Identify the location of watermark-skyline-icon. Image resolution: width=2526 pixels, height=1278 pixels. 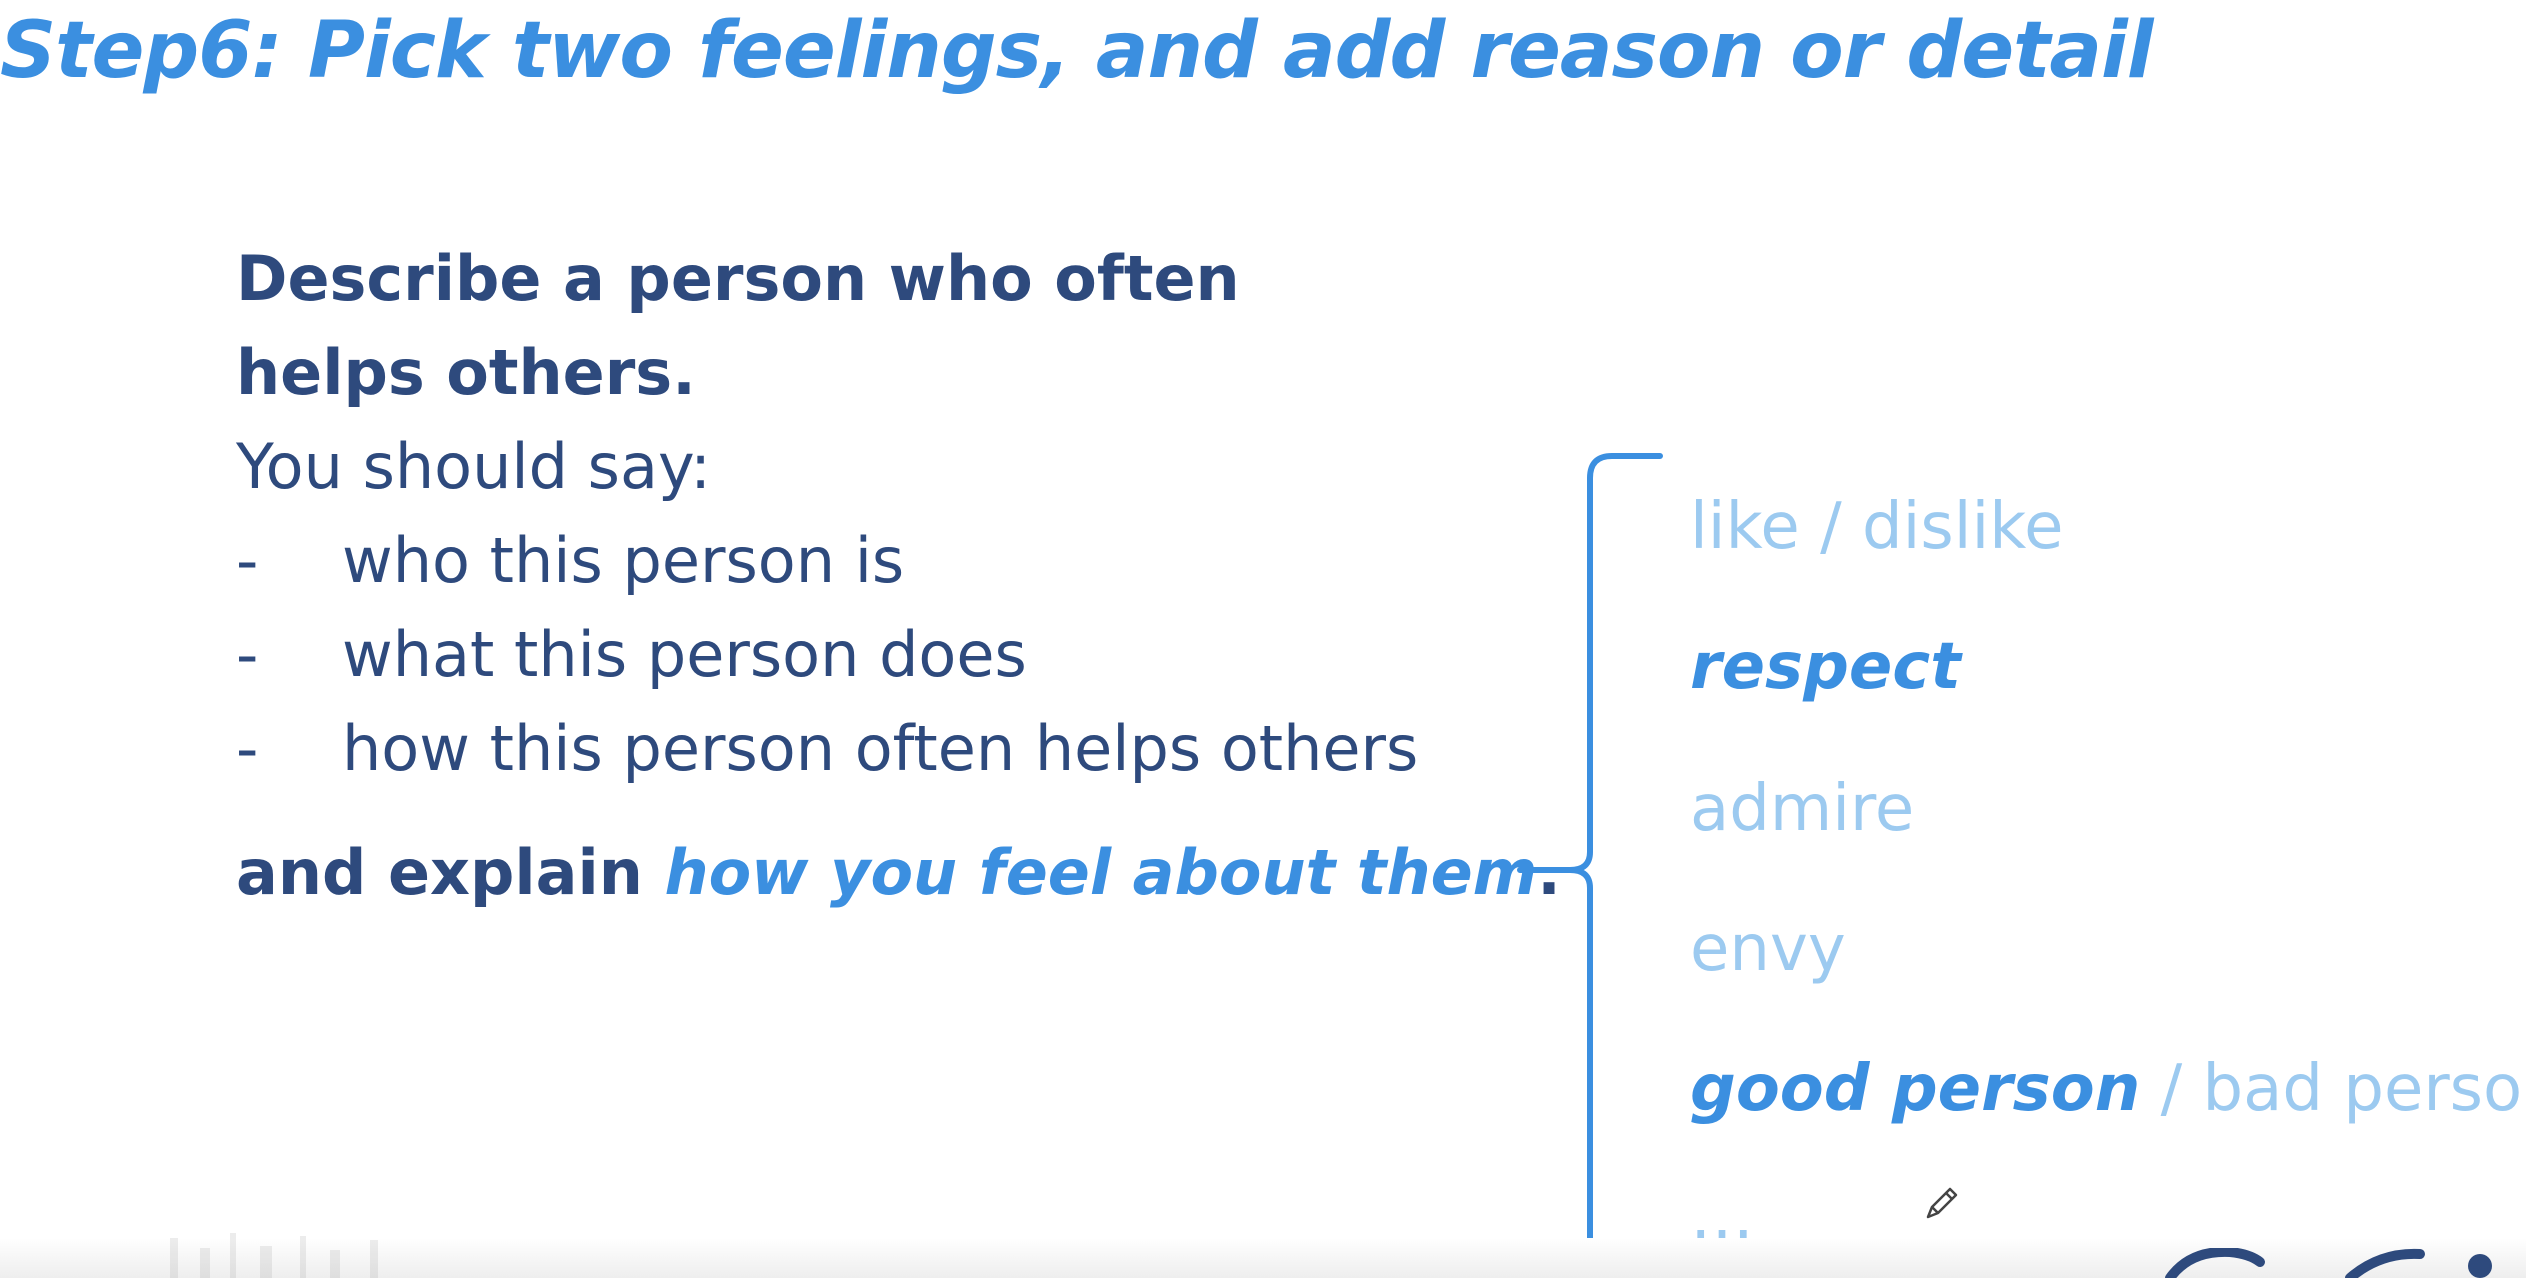
(274, 1255).